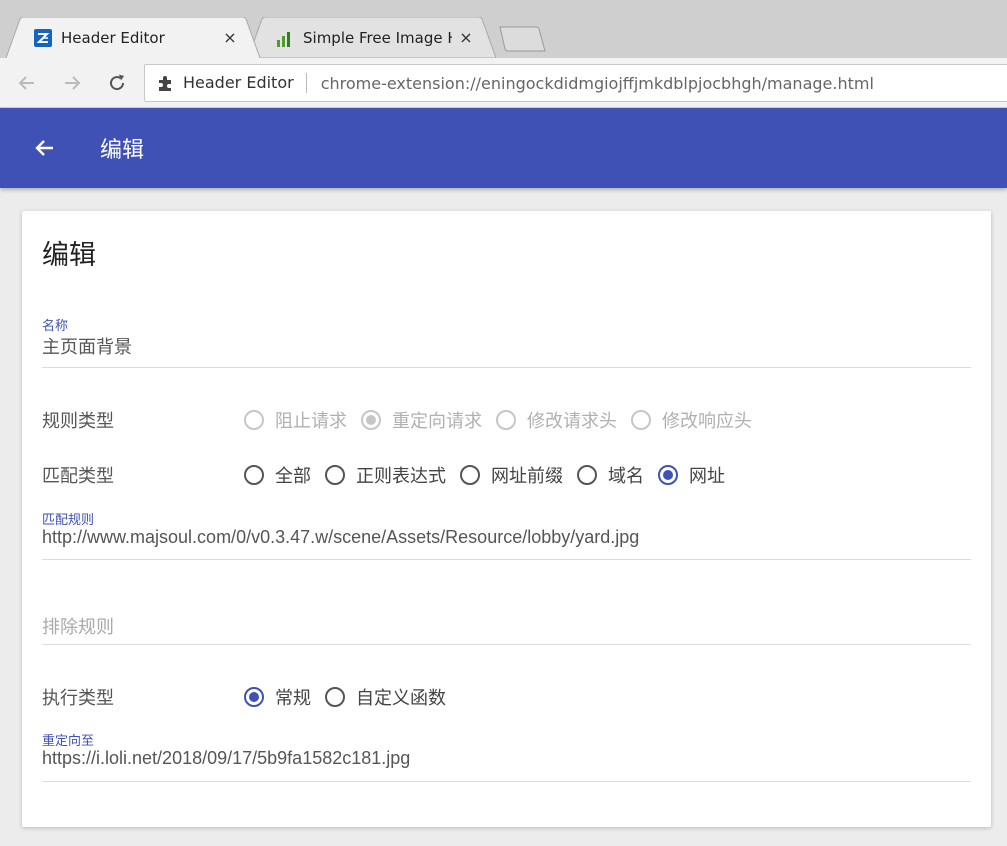 The image size is (1007, 846). What do you see at coordinates (707, 476) in the screenshot?
I see `radio-label: 网址` at bounding box center [707, 476].